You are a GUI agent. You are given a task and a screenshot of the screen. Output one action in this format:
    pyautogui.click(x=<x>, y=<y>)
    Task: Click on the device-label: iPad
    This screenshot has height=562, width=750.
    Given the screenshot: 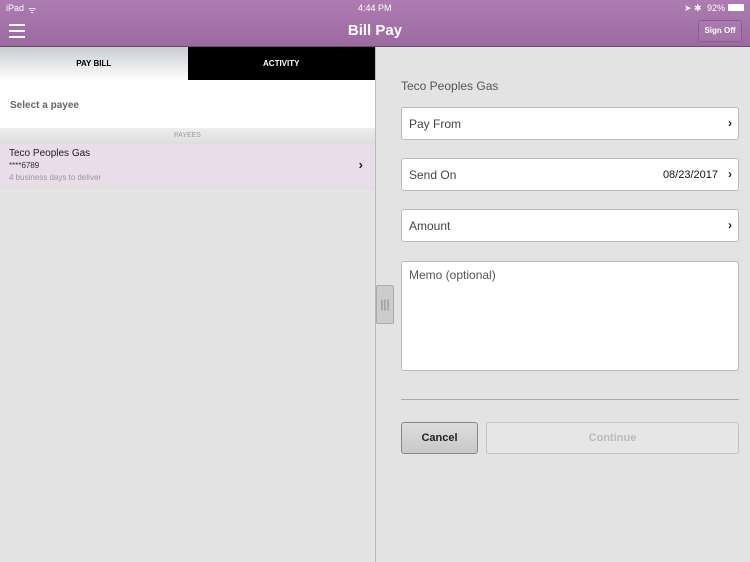 What is the action you would take?
    pyautogui.click(x=15, y=8)
    